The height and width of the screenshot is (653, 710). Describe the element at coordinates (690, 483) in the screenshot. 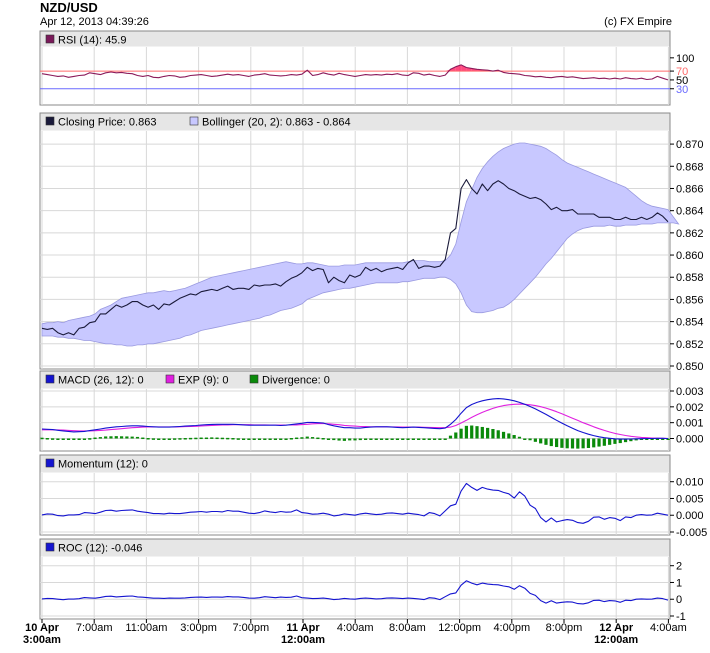

I see `momentum-ytick-label: 0.010` at that location.